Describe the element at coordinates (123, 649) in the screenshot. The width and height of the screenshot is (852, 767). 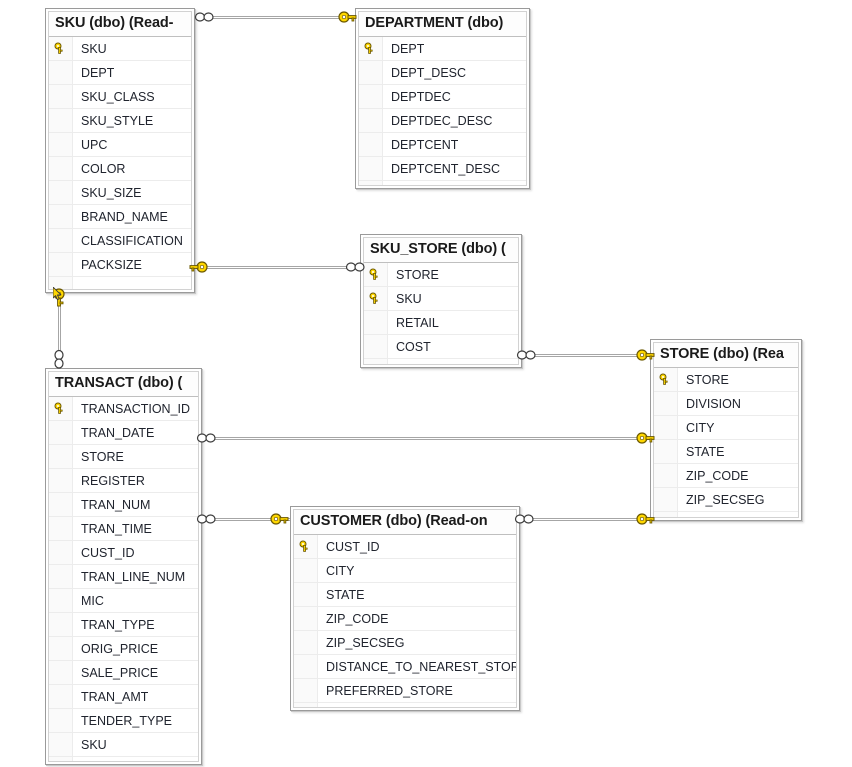
I see `table-row: ORIG_PRICE` at that location.